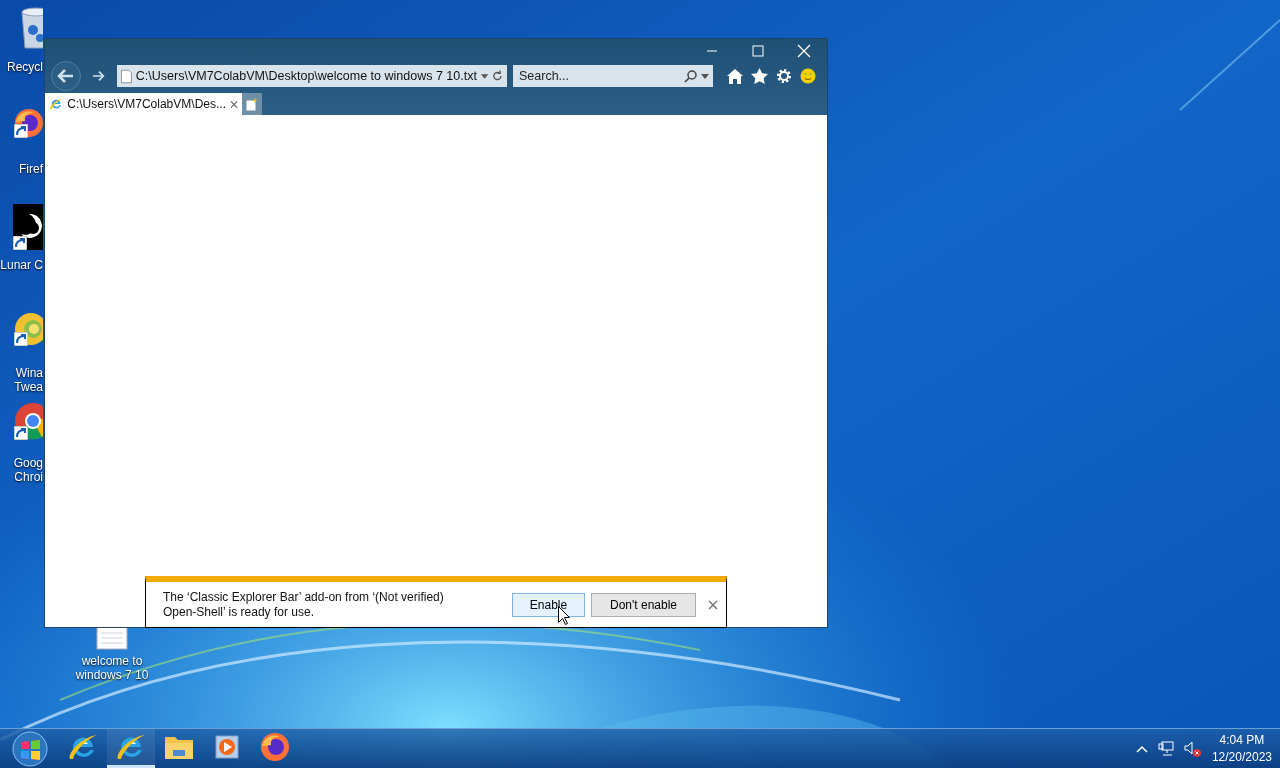 The image size is (1280, 768). What do you see at coordinates (304, 604) in the screenshot?
I see `notification-message: The ‘Classic Explorer Bar’ add-on from ‘(Not verified) Open-Shell’ is ready for use.` at bounding box center [304, 604].